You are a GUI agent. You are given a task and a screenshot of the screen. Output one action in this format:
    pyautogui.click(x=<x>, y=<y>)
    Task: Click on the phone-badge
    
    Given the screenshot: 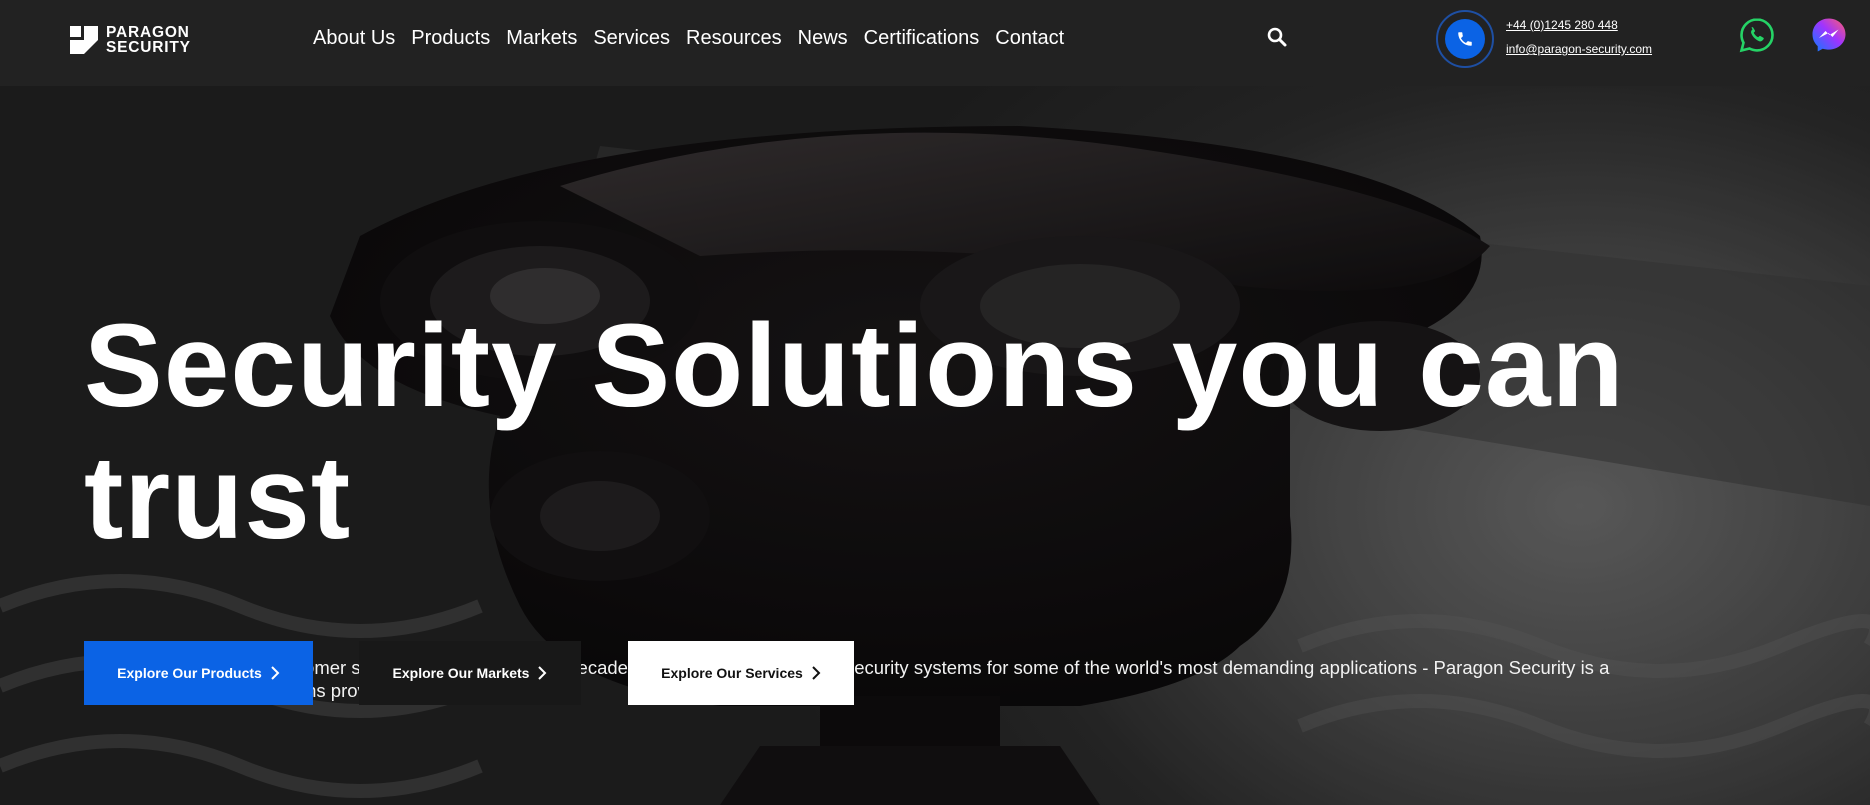 What is the action you would take?
    pyautogui.click(x=1465, y=39)
    